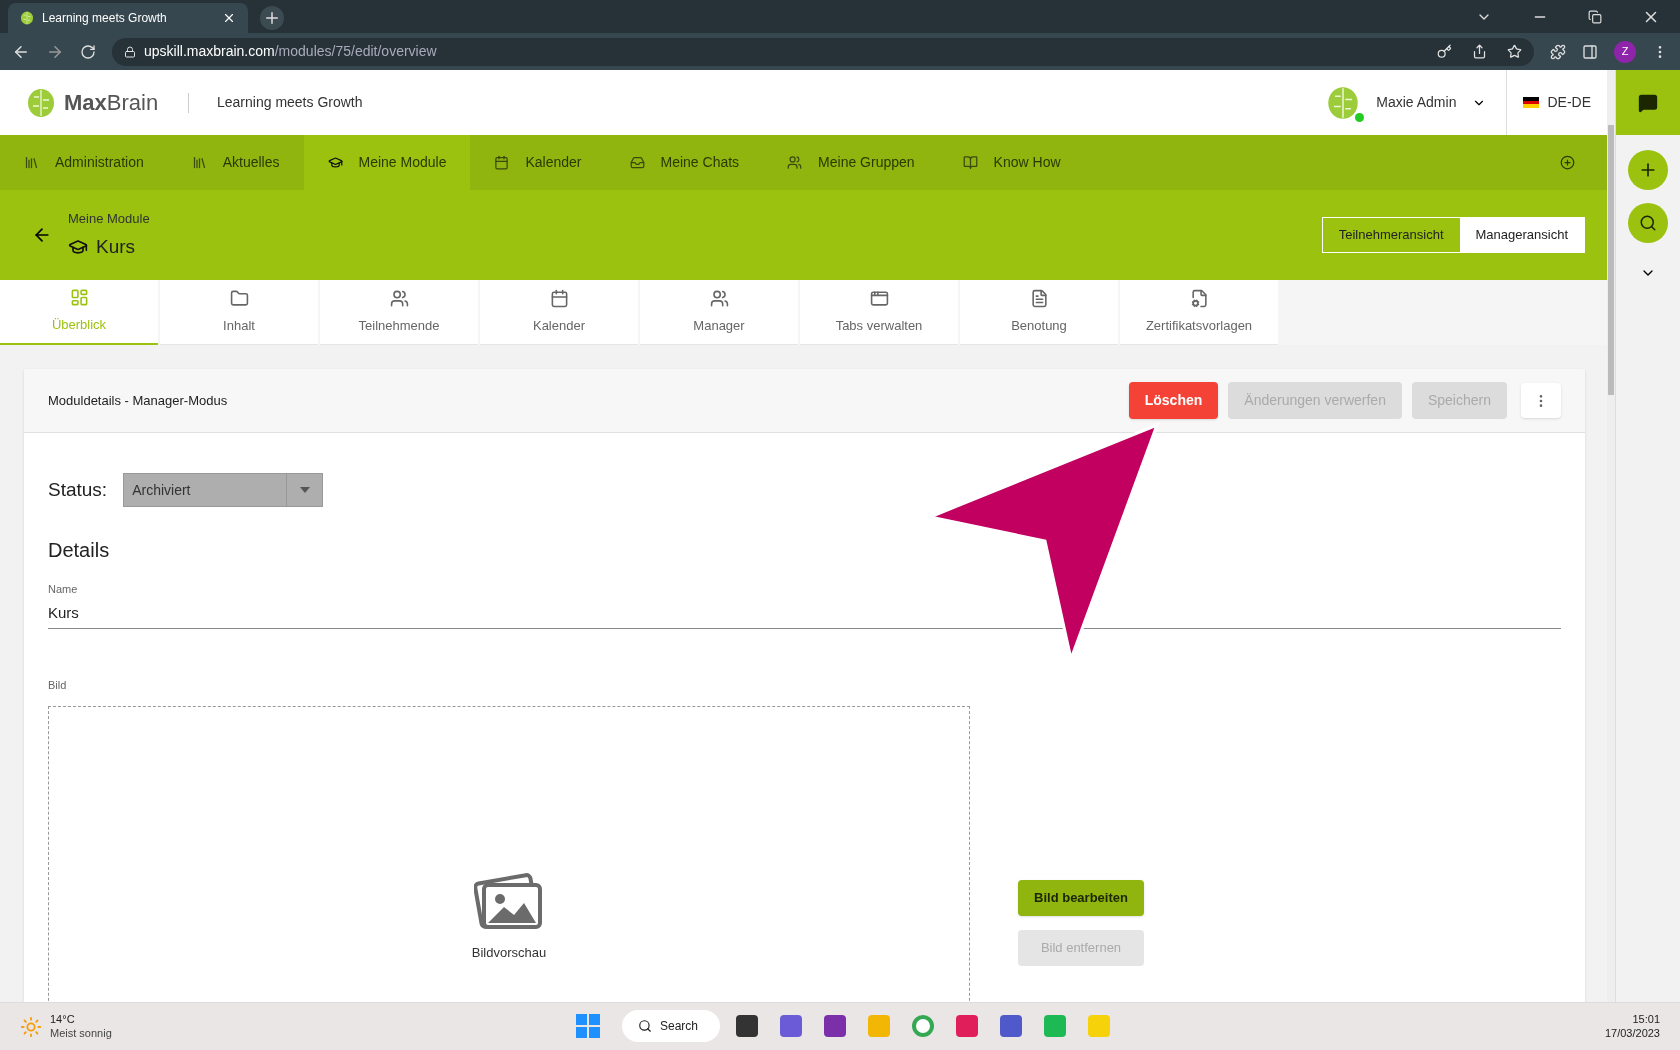 The height and width of the screenshot is (1050, 1680). Describe the element at coordinates (239, 298) in the screenshot. I see `folder-icon` at that location.